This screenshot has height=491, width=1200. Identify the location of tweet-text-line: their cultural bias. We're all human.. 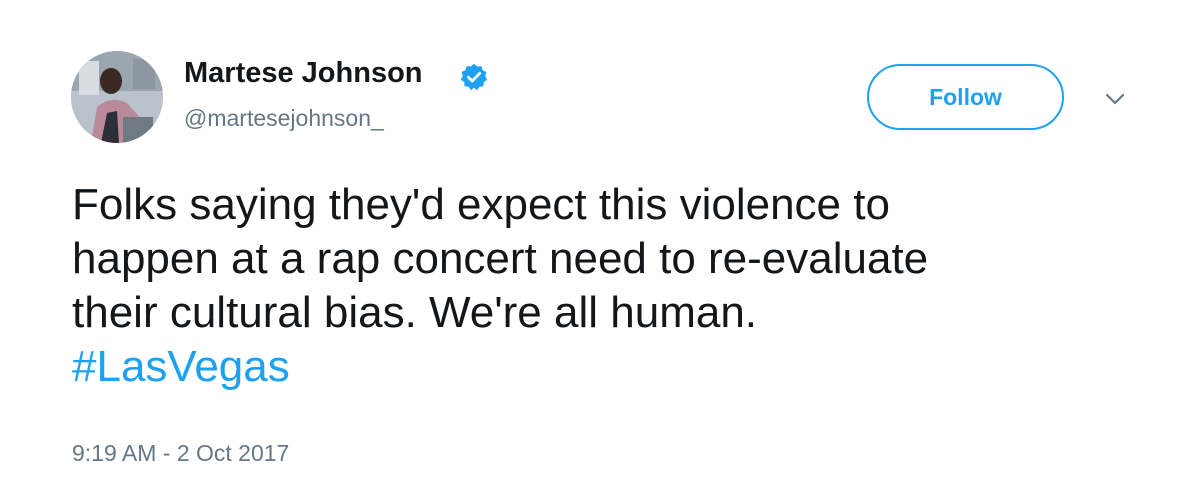
(415, 312).